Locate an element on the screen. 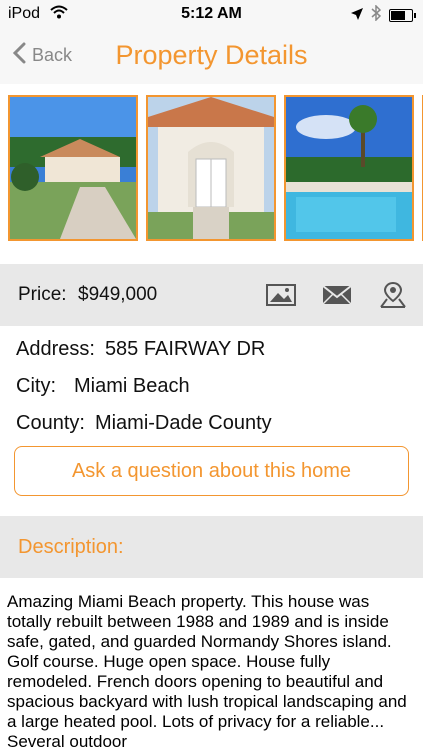  house-front-photo is located at coordinates (73, 168).